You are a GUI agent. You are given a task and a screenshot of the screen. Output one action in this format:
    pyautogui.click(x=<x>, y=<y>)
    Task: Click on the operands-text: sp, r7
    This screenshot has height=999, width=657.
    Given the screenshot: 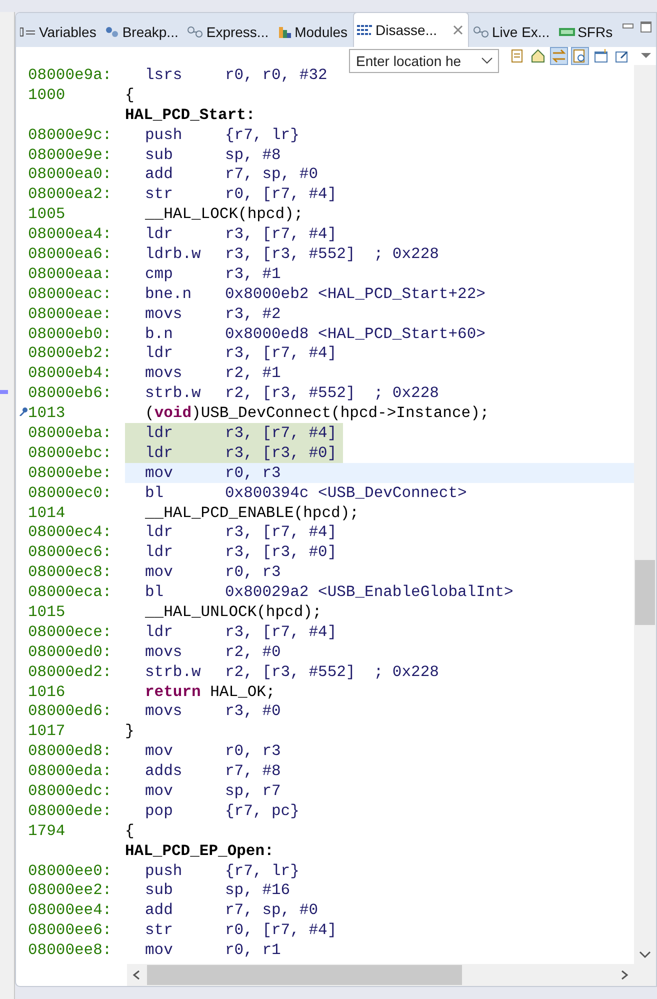 What is the action you would take?
    pyautogui.click(x=253, y=791)
    